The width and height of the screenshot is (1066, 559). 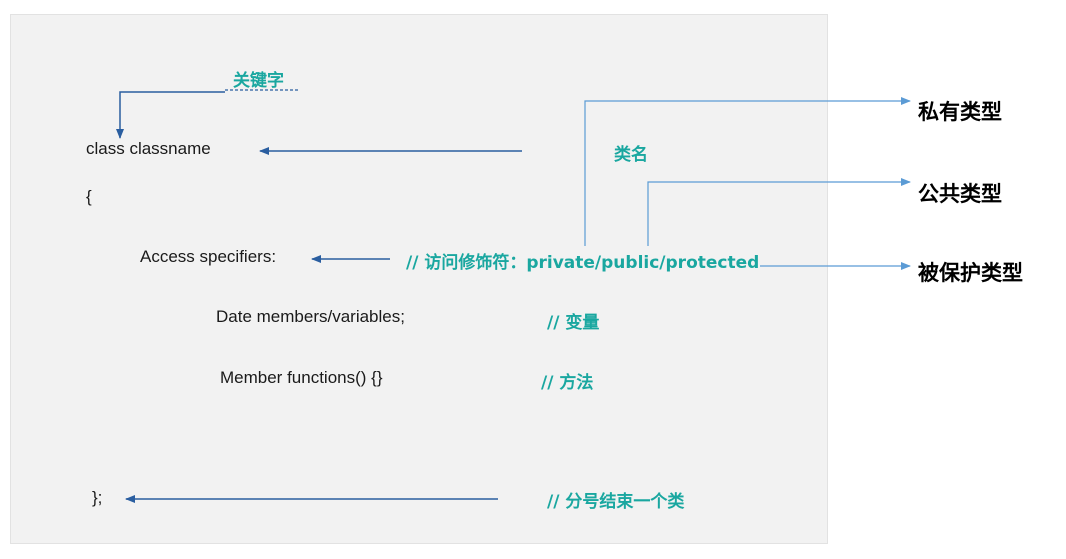 I want to click on public-connector, so click(x=779, y=212).